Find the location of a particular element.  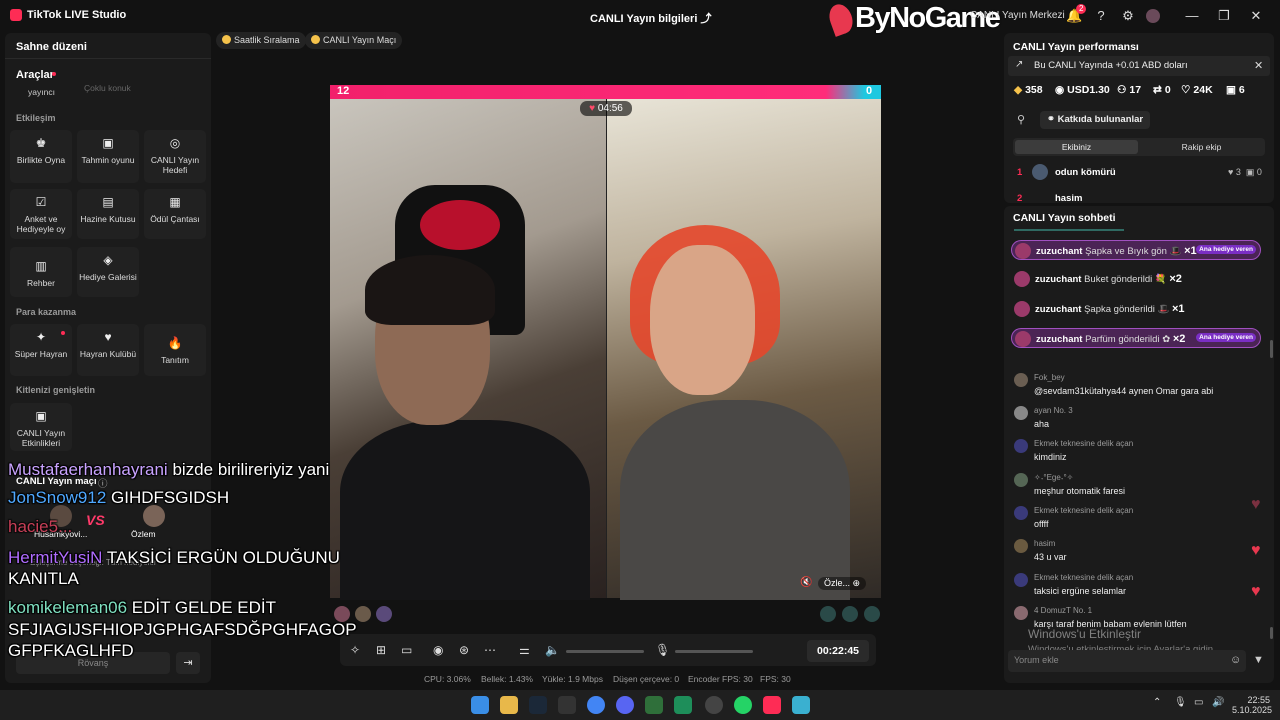

tool-play-together: ♚ Birlikte Oyna is located at coordinates (41, 156).